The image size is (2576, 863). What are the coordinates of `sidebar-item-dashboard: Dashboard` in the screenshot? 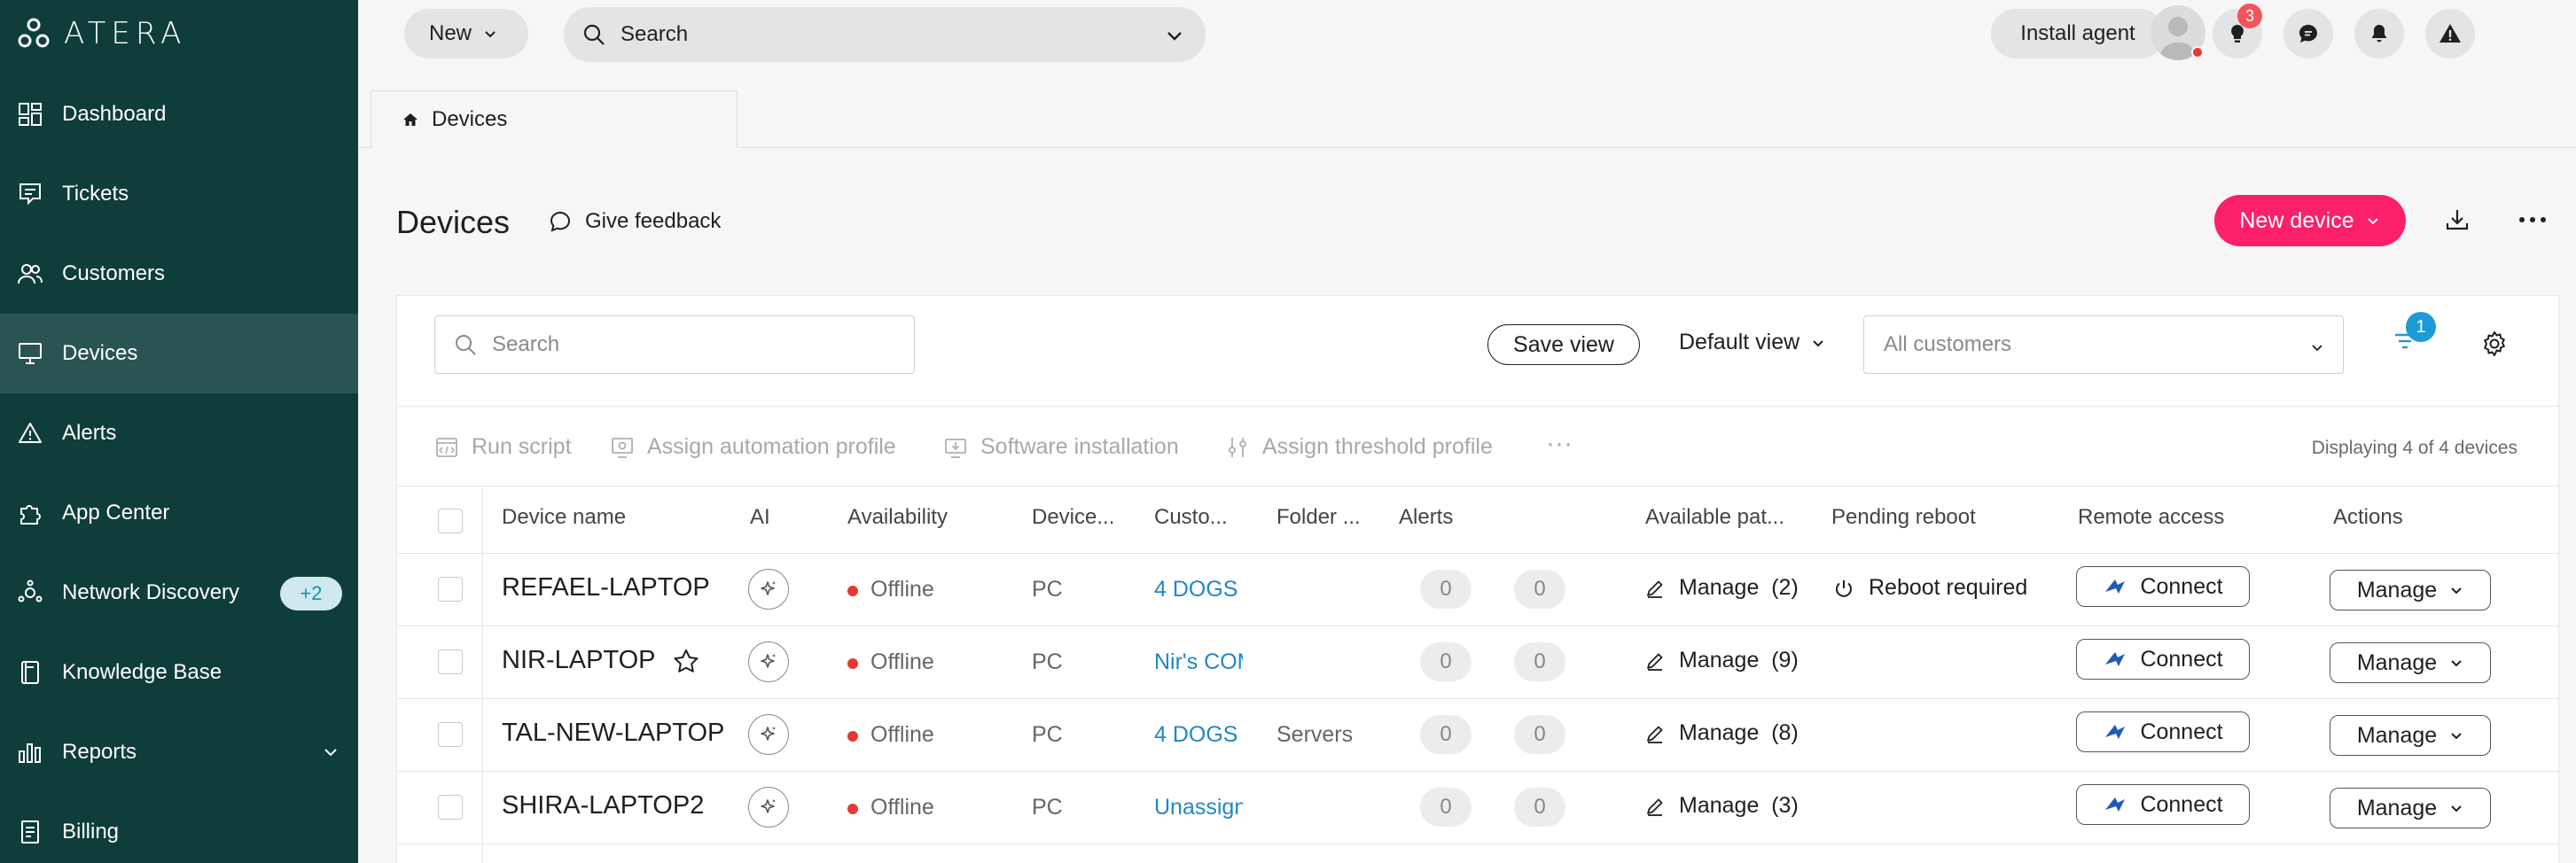 It's located at (179, 114).